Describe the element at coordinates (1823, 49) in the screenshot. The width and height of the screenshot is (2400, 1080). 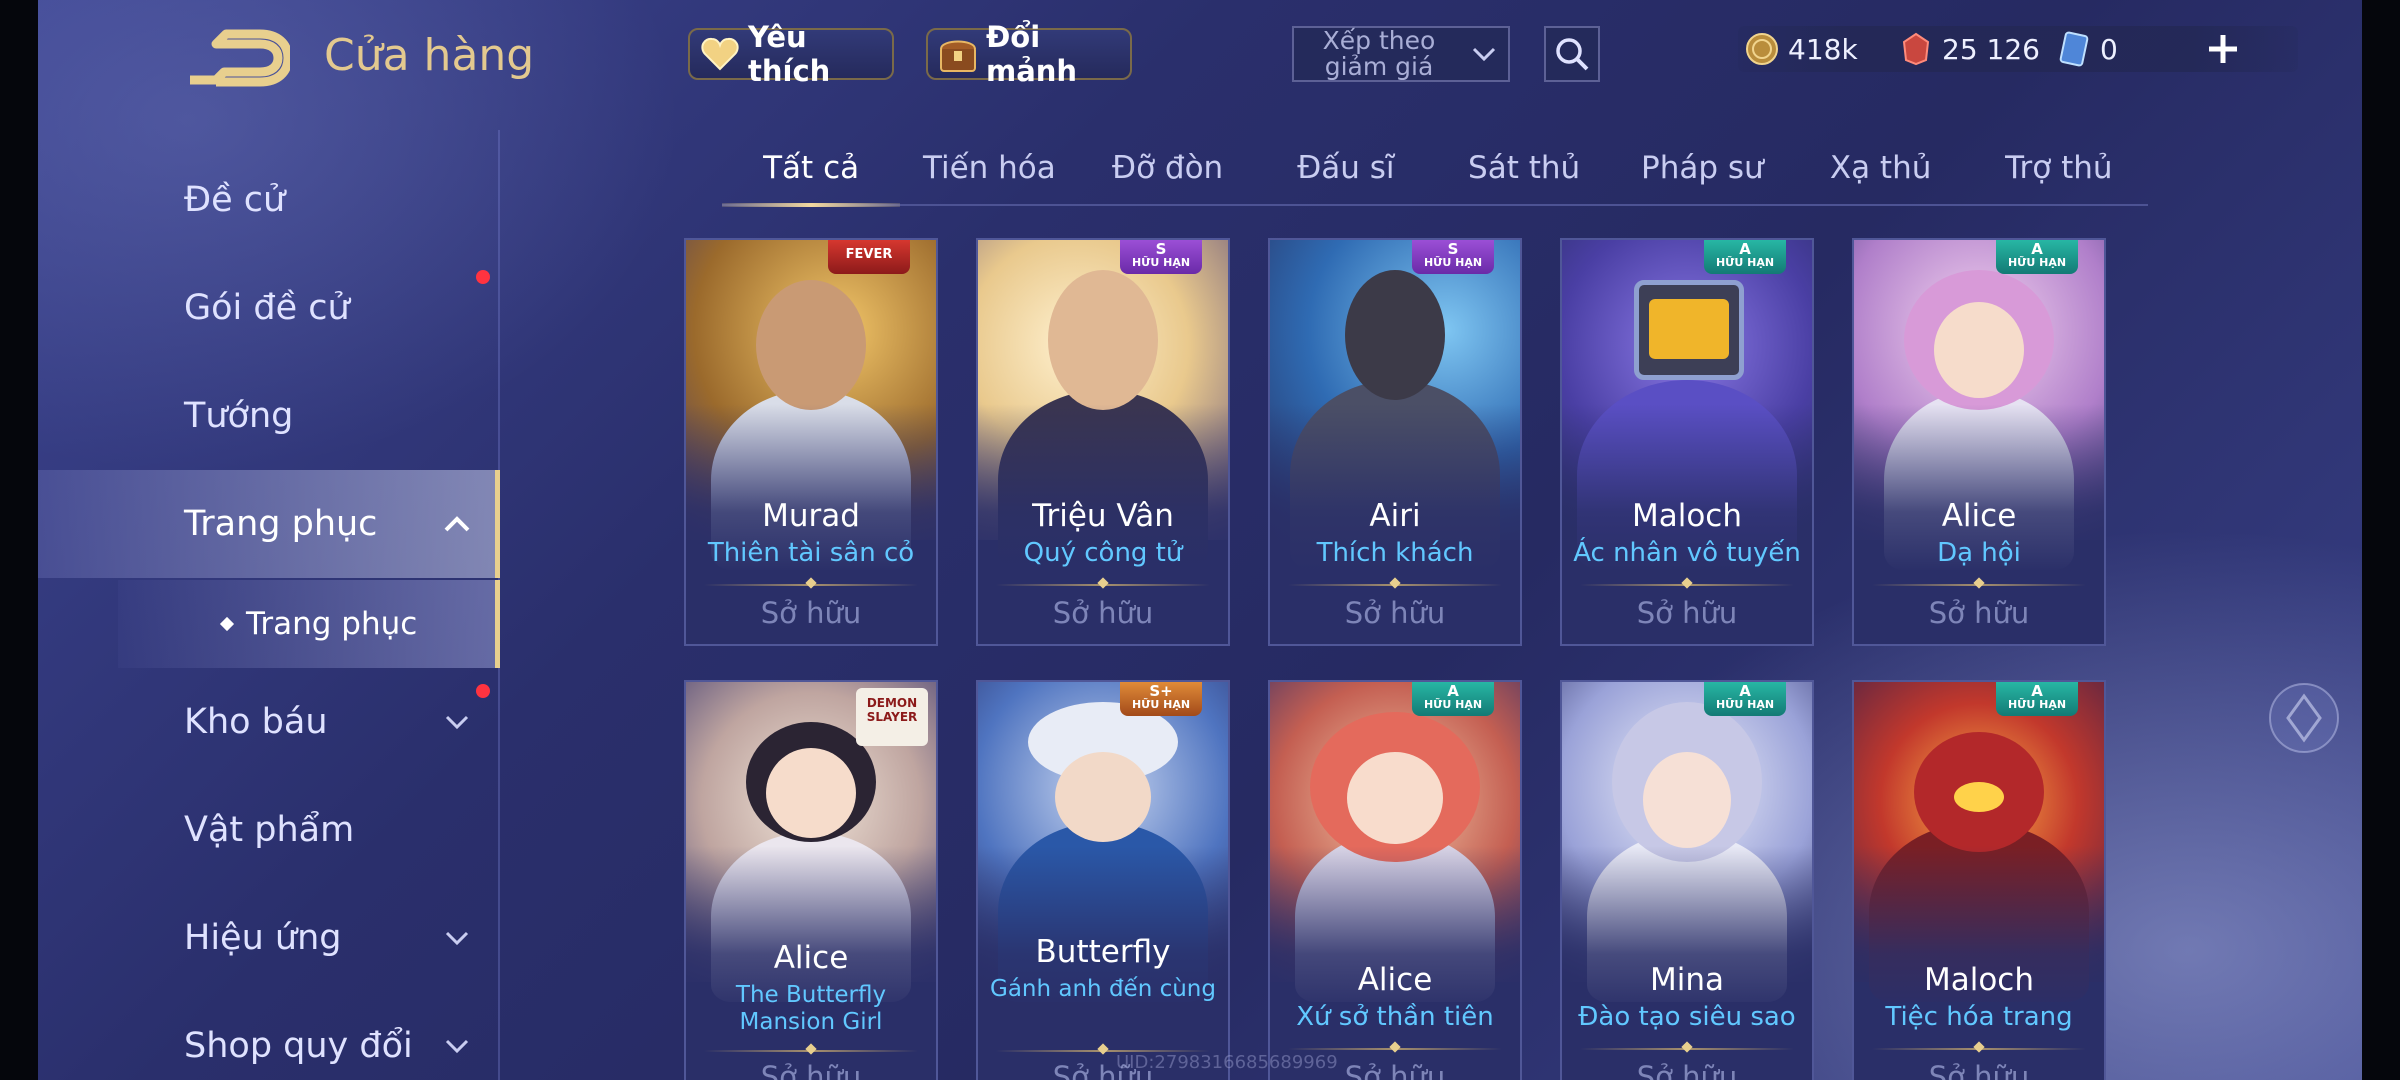
I see `gold-amount: 418k` at that location.